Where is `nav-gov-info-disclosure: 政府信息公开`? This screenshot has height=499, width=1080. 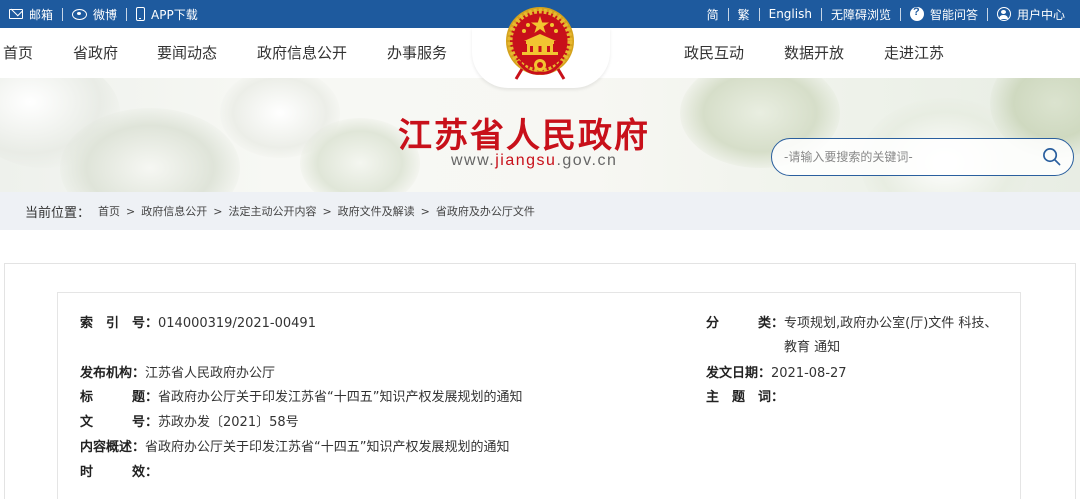 nav-gov-info-disclosure: 政府信息公开 is located at coordinates (302, 53).